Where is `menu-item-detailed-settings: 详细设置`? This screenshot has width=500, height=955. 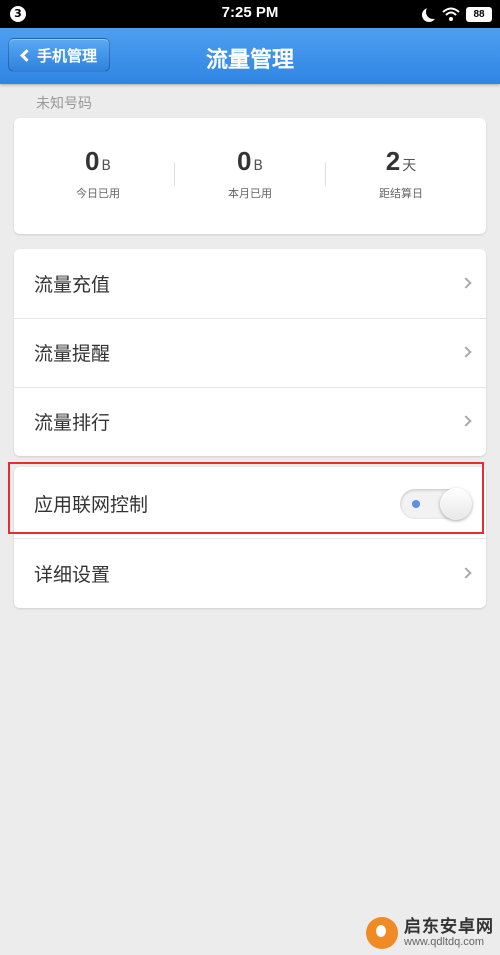
menu-item-detailed-settings: 详细设置 is located at coordinates (250, 573).